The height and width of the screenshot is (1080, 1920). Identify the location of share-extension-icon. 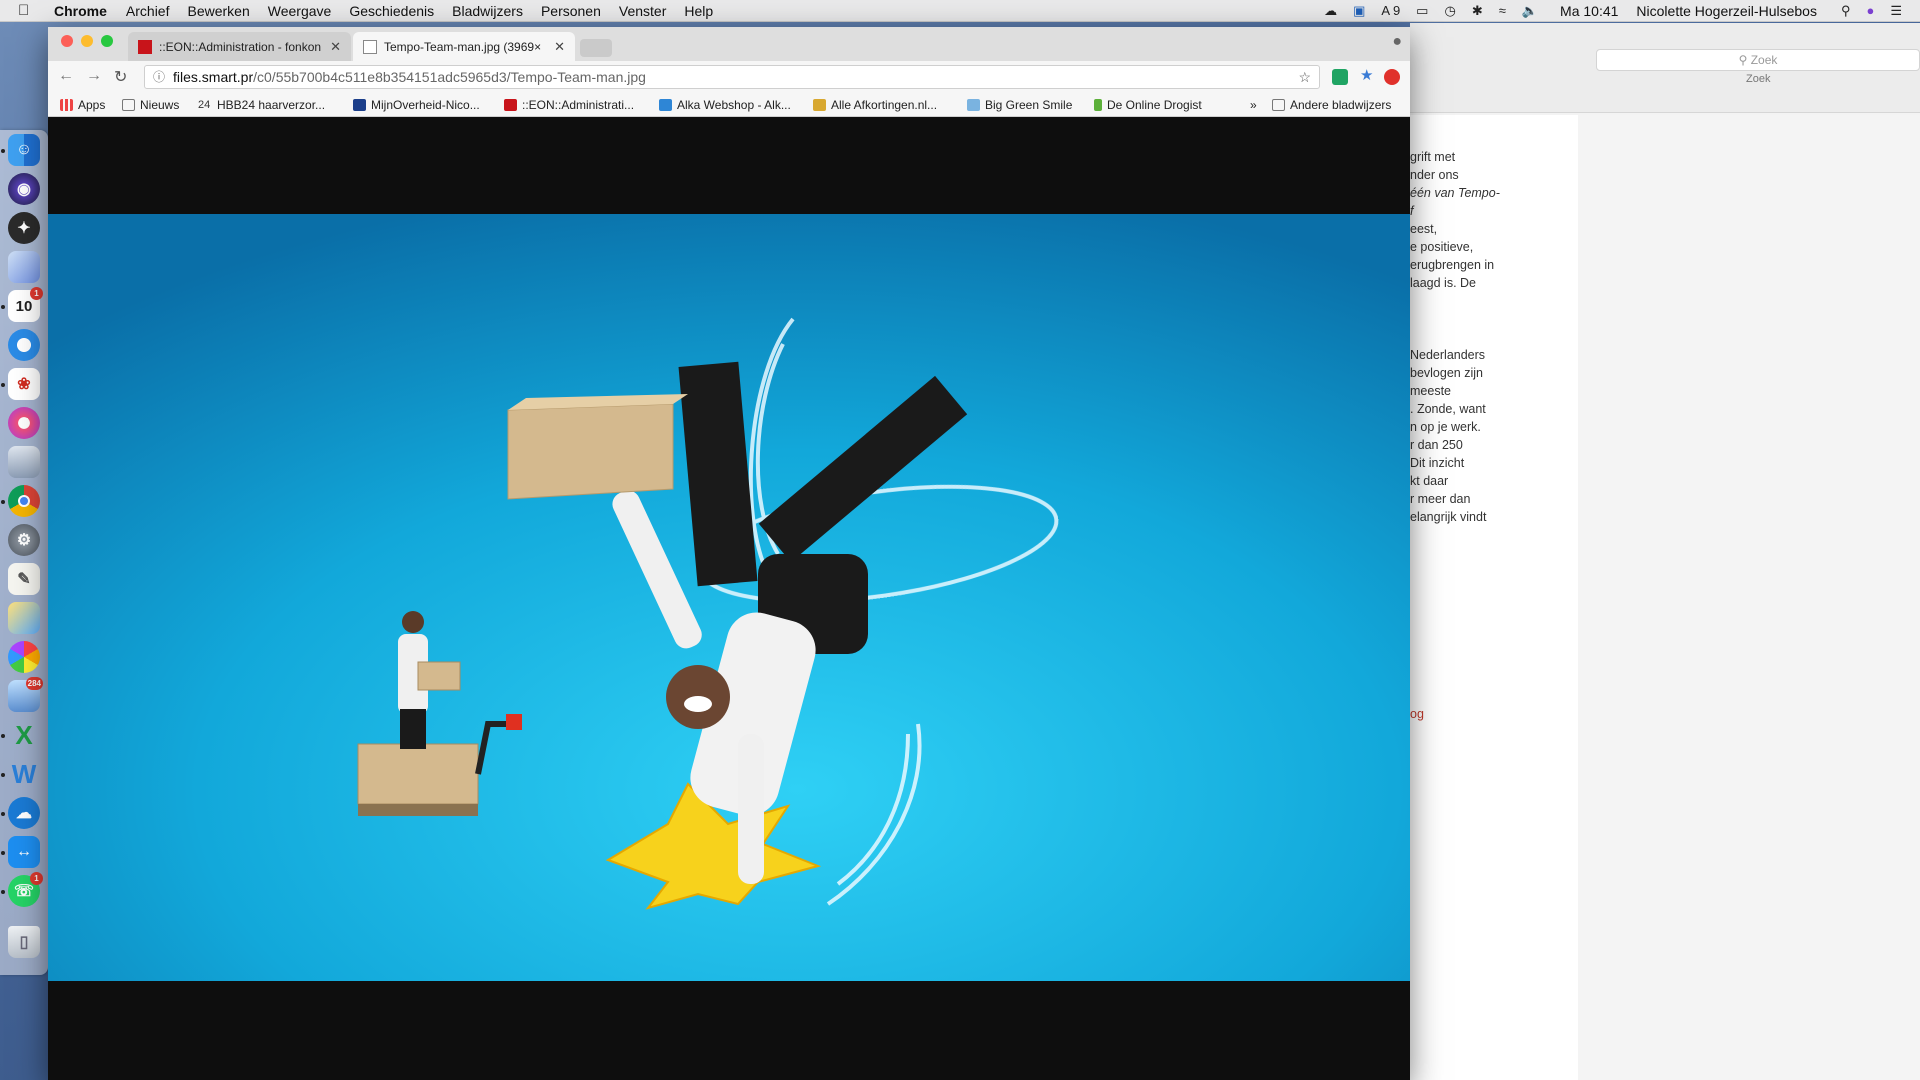
(1340, 77).